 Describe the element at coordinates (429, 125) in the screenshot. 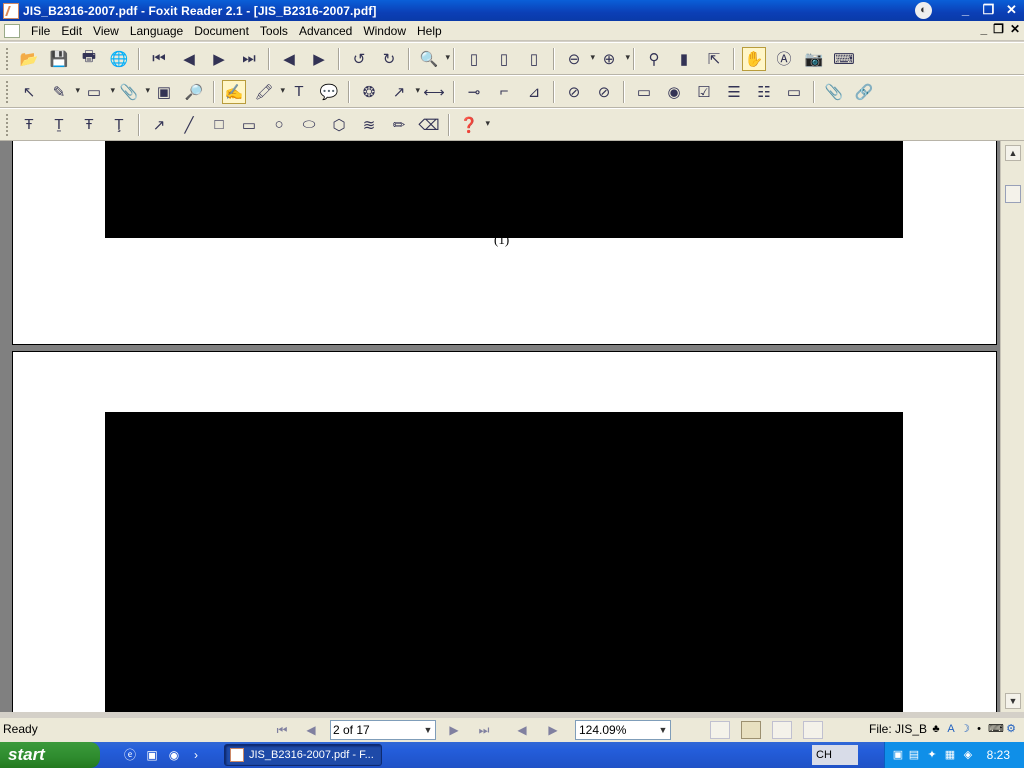

I see `eraser-icon: ⌫` at that location.